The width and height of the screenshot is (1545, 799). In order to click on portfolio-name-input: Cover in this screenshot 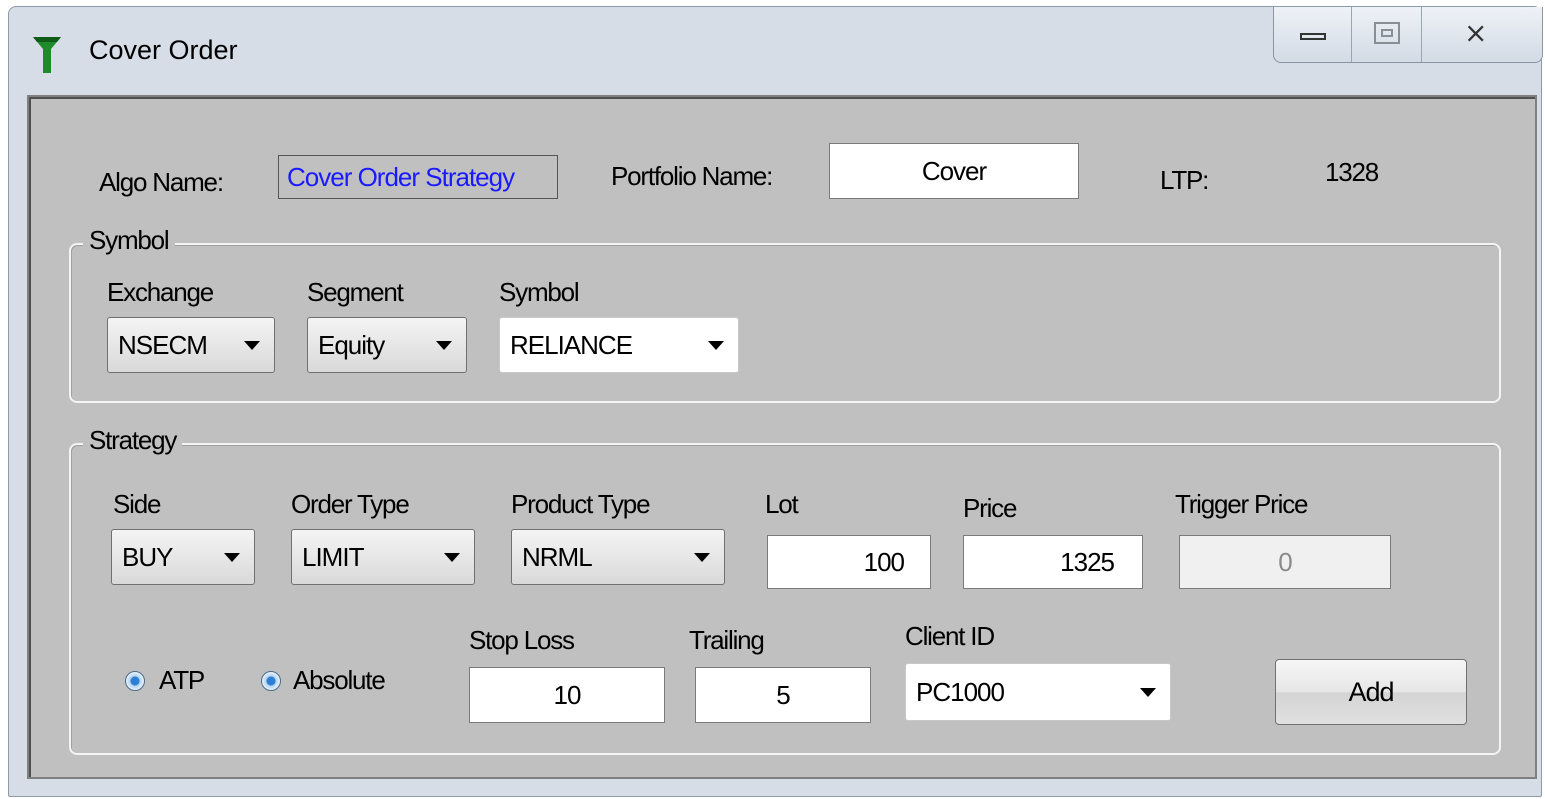, I will do `click(954, 171)`.